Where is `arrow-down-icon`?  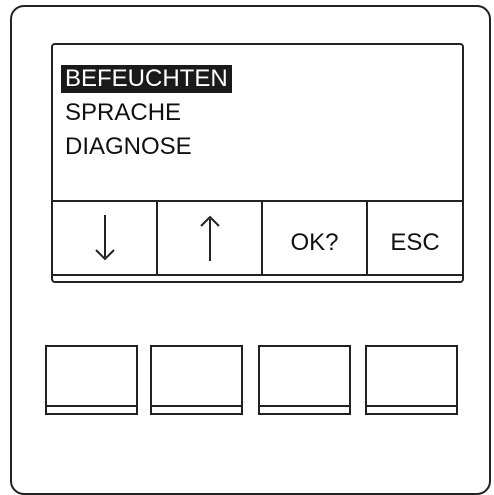 arrow-down-icon is located at coordinates (104, 238).